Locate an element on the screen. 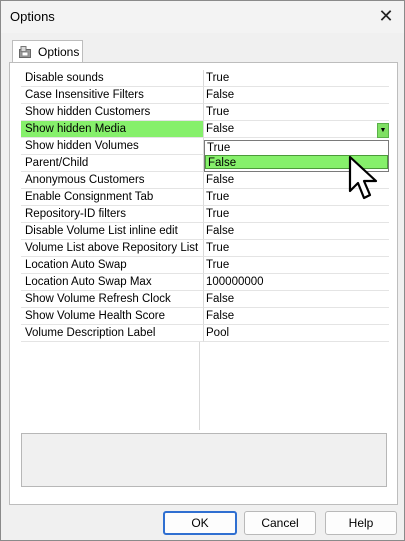  property-name: Enable Consignment Tab is located at coordinates (112, 197).